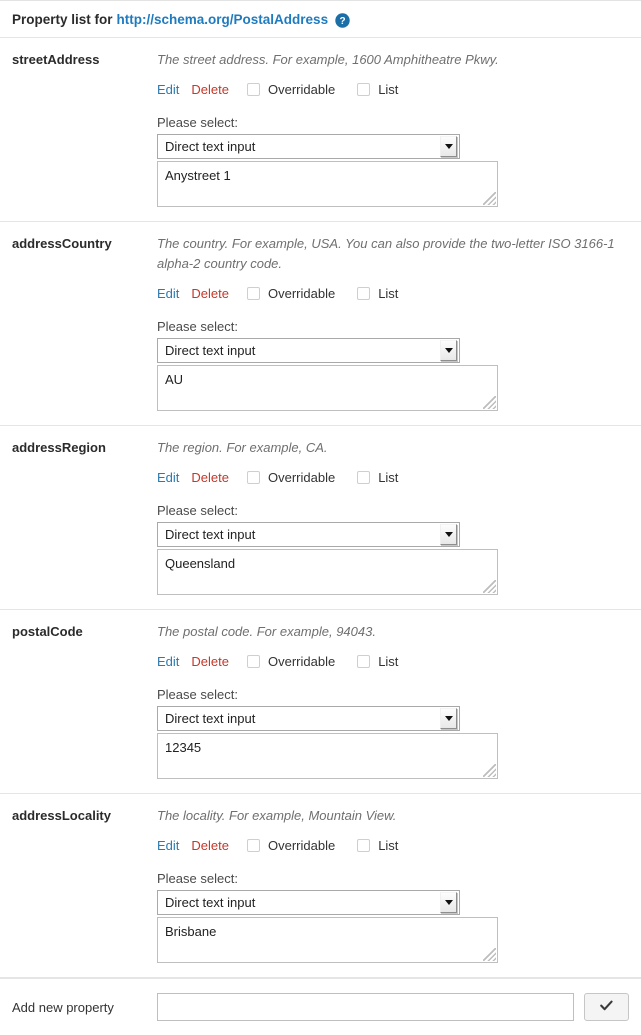 The height and width of the screenshot is (1035, 641). I want to click on help-circle-icon: ?, so click(342, 20).